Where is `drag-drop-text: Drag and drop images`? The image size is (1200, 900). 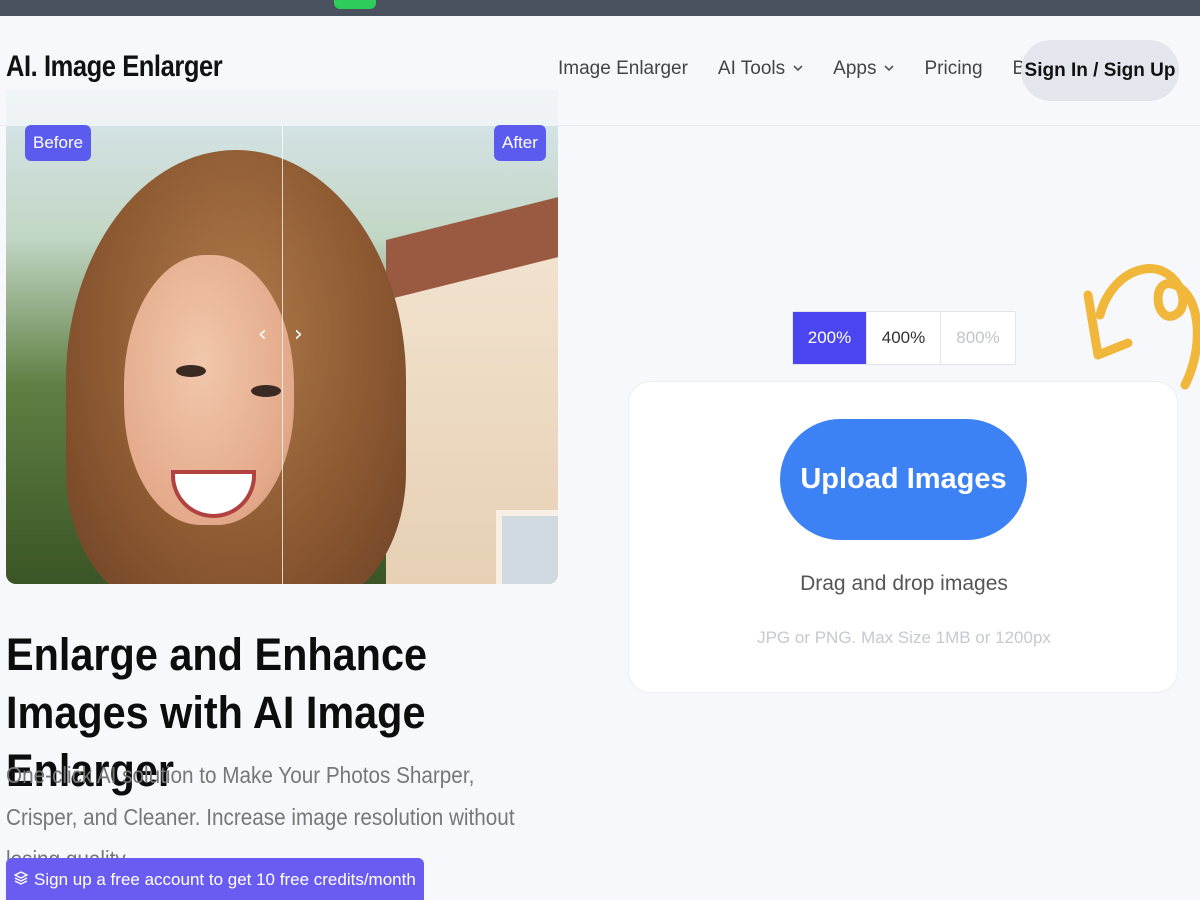 drag-drop-text: Drag and drop images is located at coordinates (904, 583).